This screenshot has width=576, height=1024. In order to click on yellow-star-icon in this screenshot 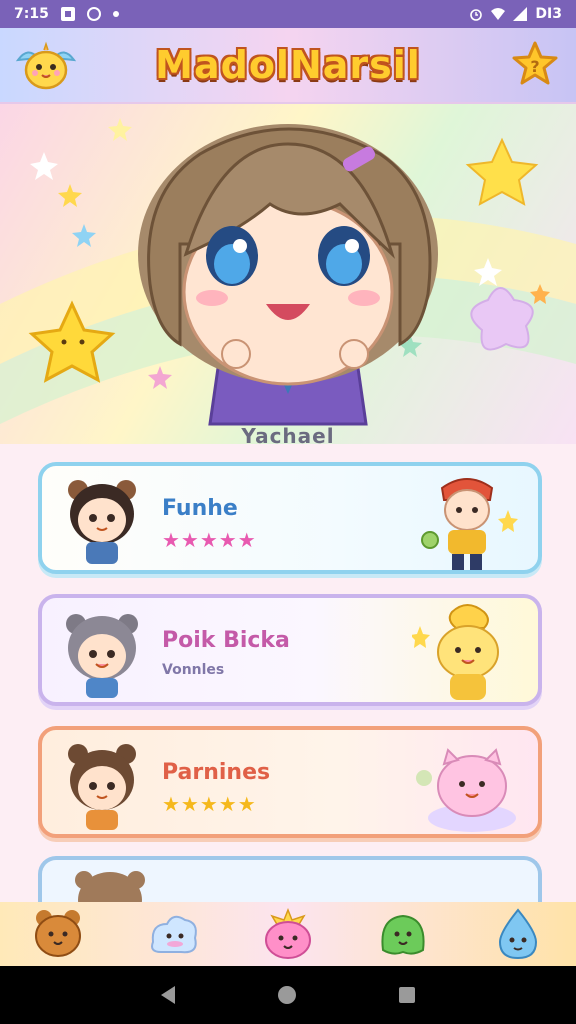, I will do `click(502, 171)`.